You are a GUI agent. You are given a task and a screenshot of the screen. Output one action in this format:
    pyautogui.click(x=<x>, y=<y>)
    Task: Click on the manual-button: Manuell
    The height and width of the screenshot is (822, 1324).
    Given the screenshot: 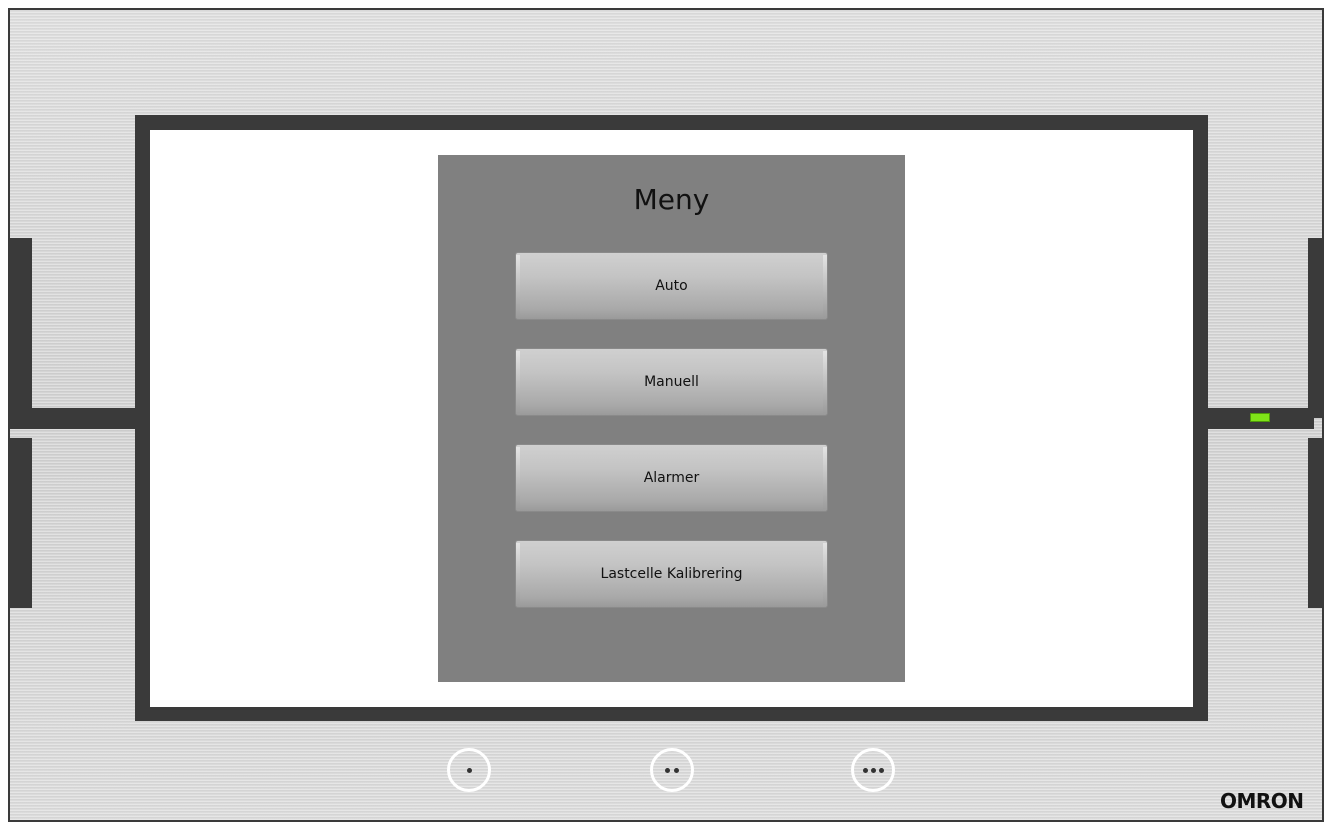 What is the action you would take?
    pyautogui.click(x=671, y=382)
    